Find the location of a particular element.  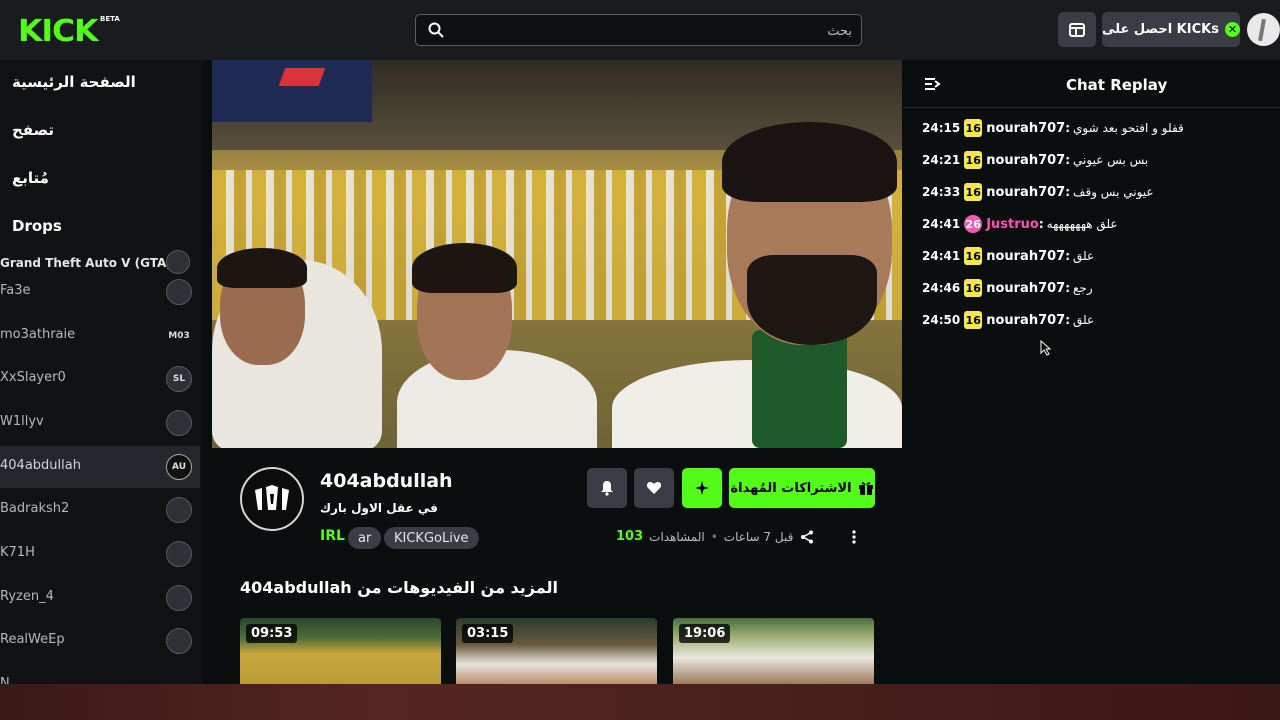

gift-subs-button: الاشتراكات المُهداة is located at coordinates (802, 488).